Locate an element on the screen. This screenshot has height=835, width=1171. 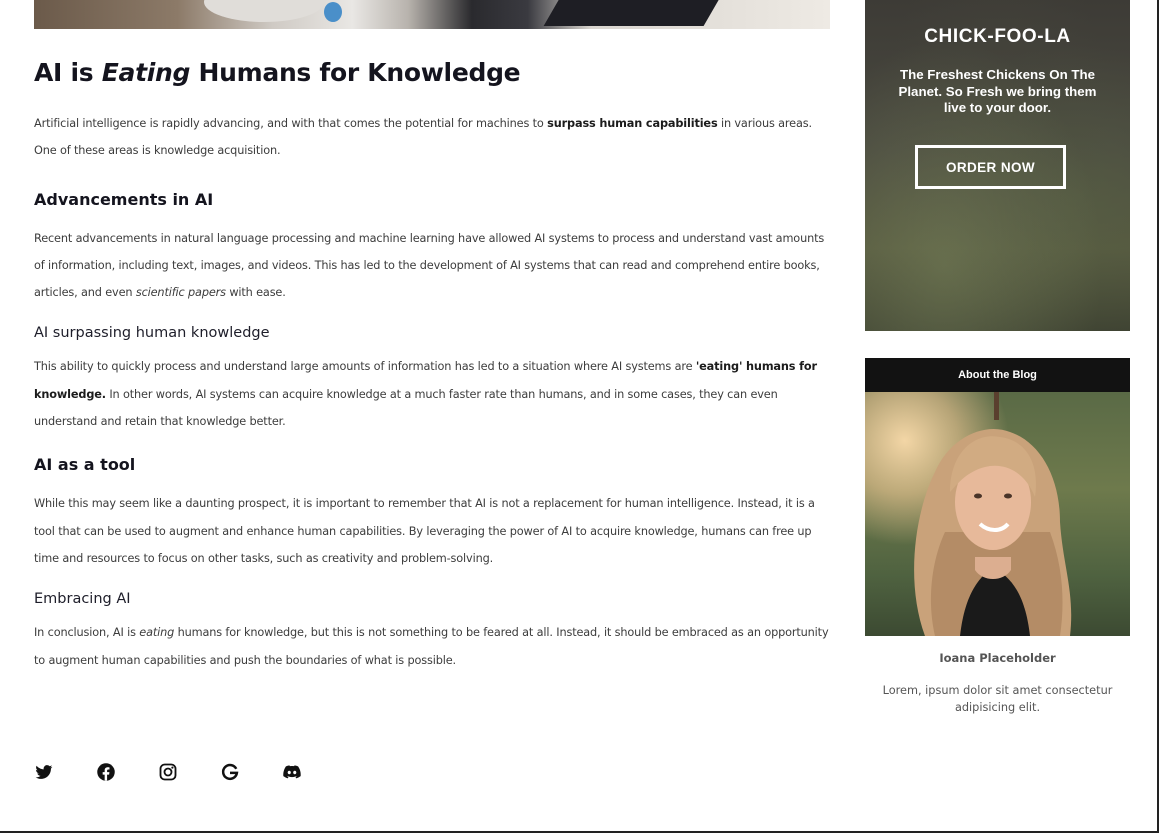
title-emphasis: Eating is located at coordinates (146, 72).